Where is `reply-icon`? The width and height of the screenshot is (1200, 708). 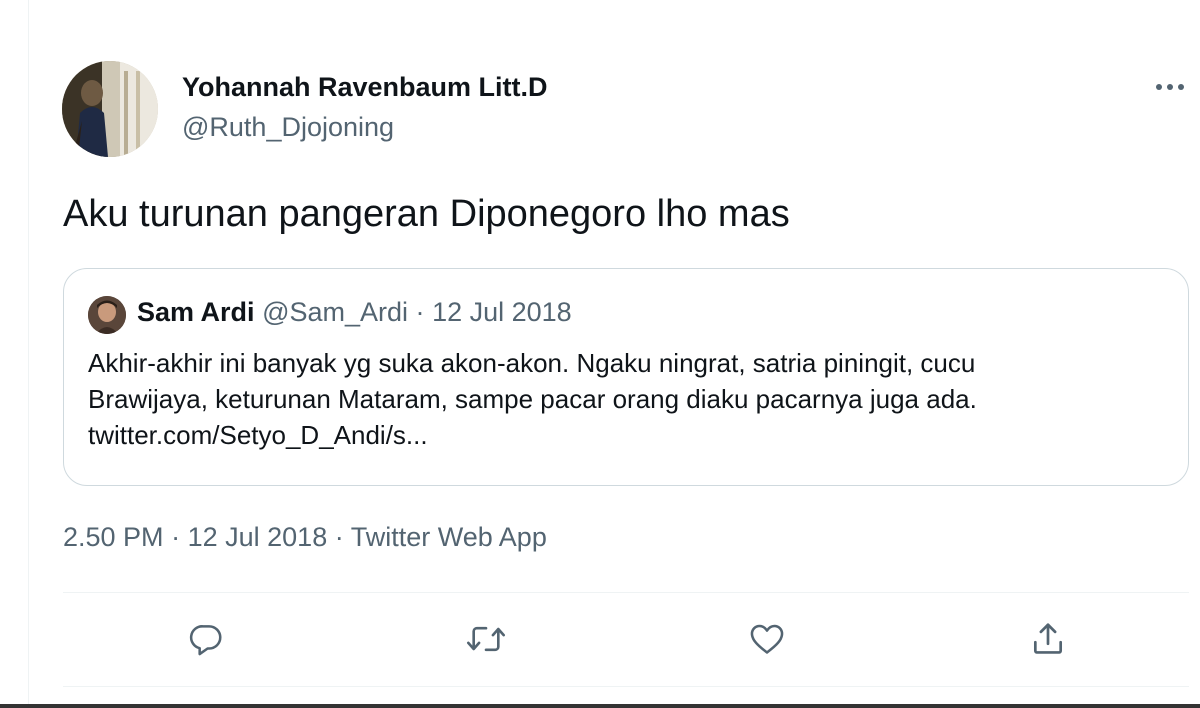 reply-icon is located at coordinates (205, 640).